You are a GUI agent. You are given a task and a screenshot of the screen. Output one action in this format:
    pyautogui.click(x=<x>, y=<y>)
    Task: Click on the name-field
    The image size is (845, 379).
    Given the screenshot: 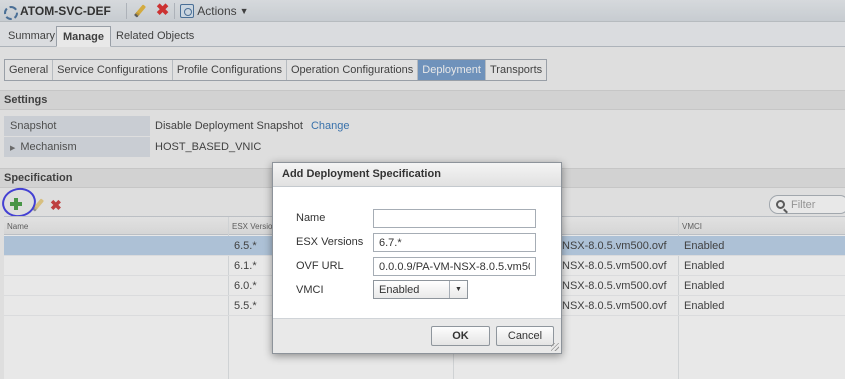 What is the action you would take?
    pyautogui.click(x=454, y=218)
    